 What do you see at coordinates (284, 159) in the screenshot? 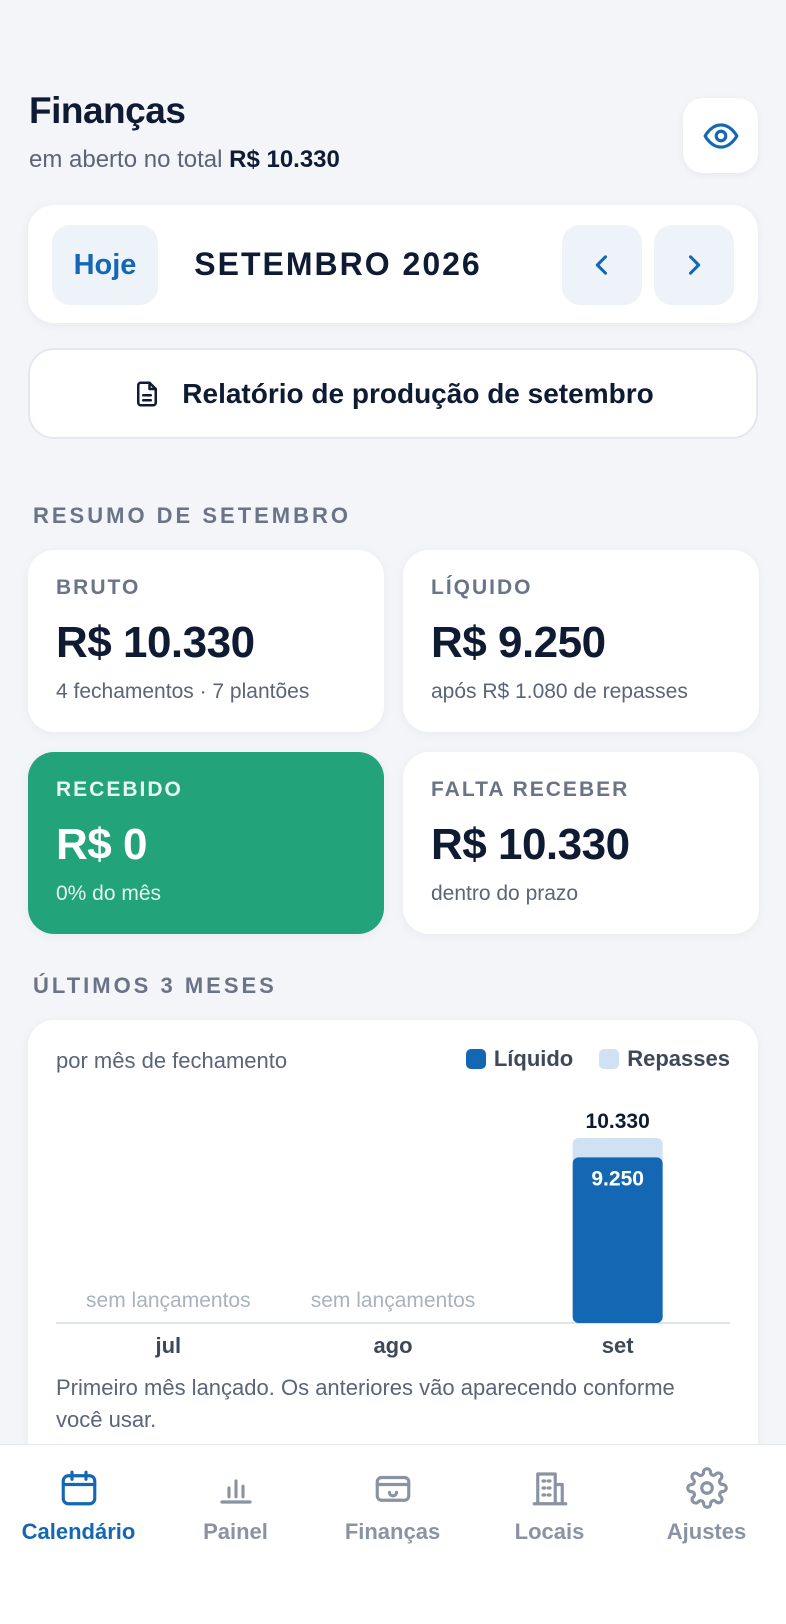
I see `open-total-value: R$ 10.330` at bounding box center [284, 159].